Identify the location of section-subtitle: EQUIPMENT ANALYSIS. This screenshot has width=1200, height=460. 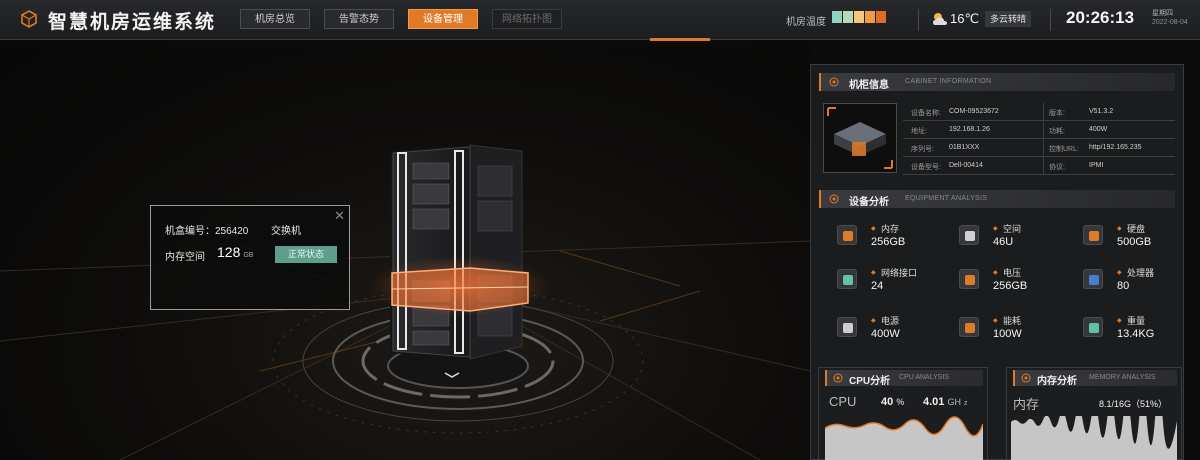
(946, 198).